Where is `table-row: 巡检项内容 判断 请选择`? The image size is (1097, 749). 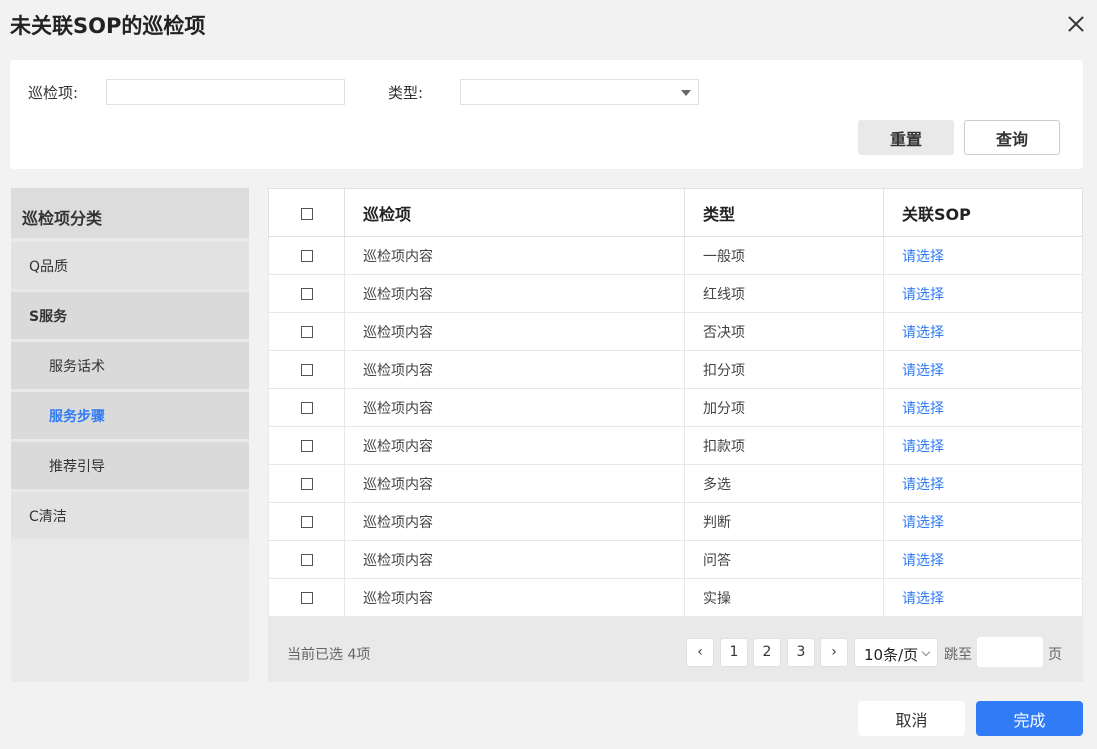 table-row: 巡检项内容 判断 请选择 is located at coordinates (675, 521).